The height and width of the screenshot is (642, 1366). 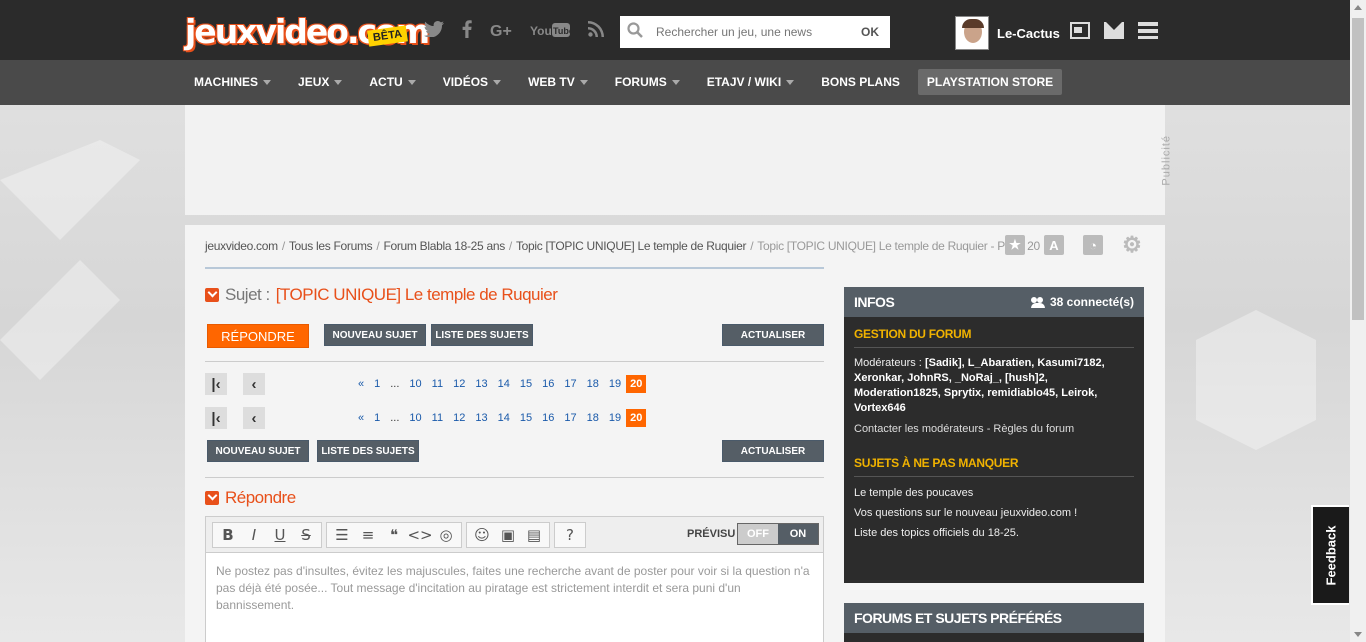 What do you see at coordinates (444, 246) in the screenshot?
I see `breadcrumb-forum: Forum Blabla 18-25 ans` at bounding box center [444, 246].